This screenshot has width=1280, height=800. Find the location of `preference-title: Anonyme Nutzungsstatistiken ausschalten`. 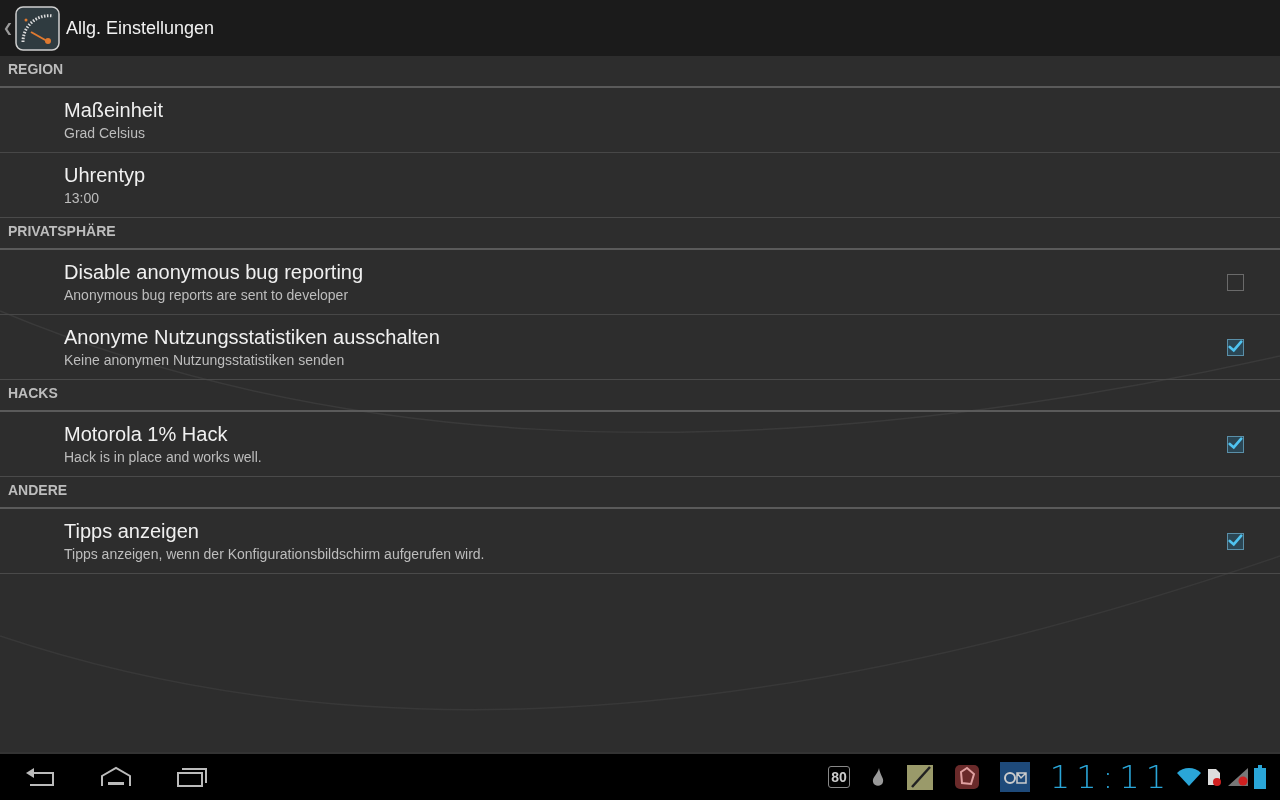

preference-title: Anonyme Nutzungsstatistiken ausschalten is located at coordinates (252, 337).